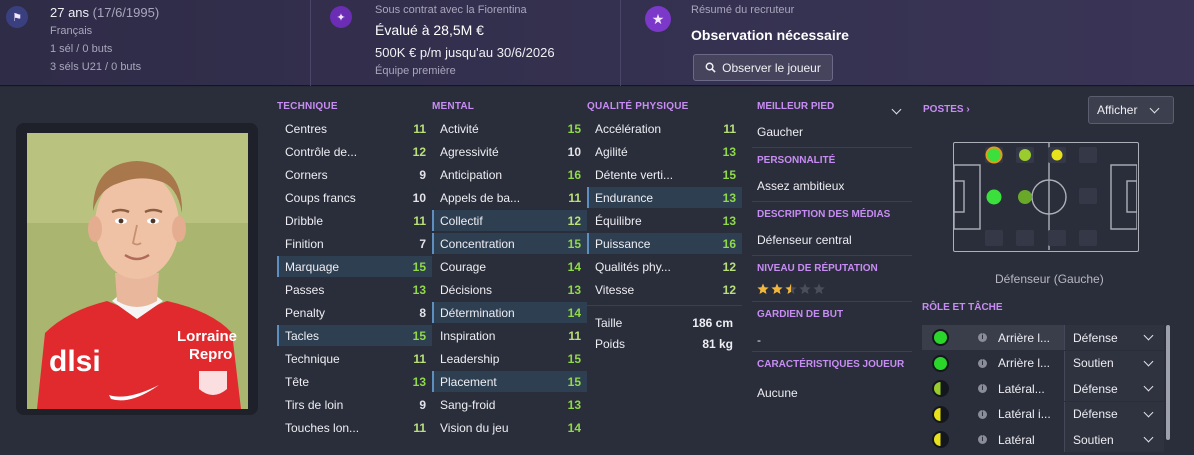 The image size is (1194, 455). I want to click on physical-attr-row: Détente verti... 15, so click(664, 174).